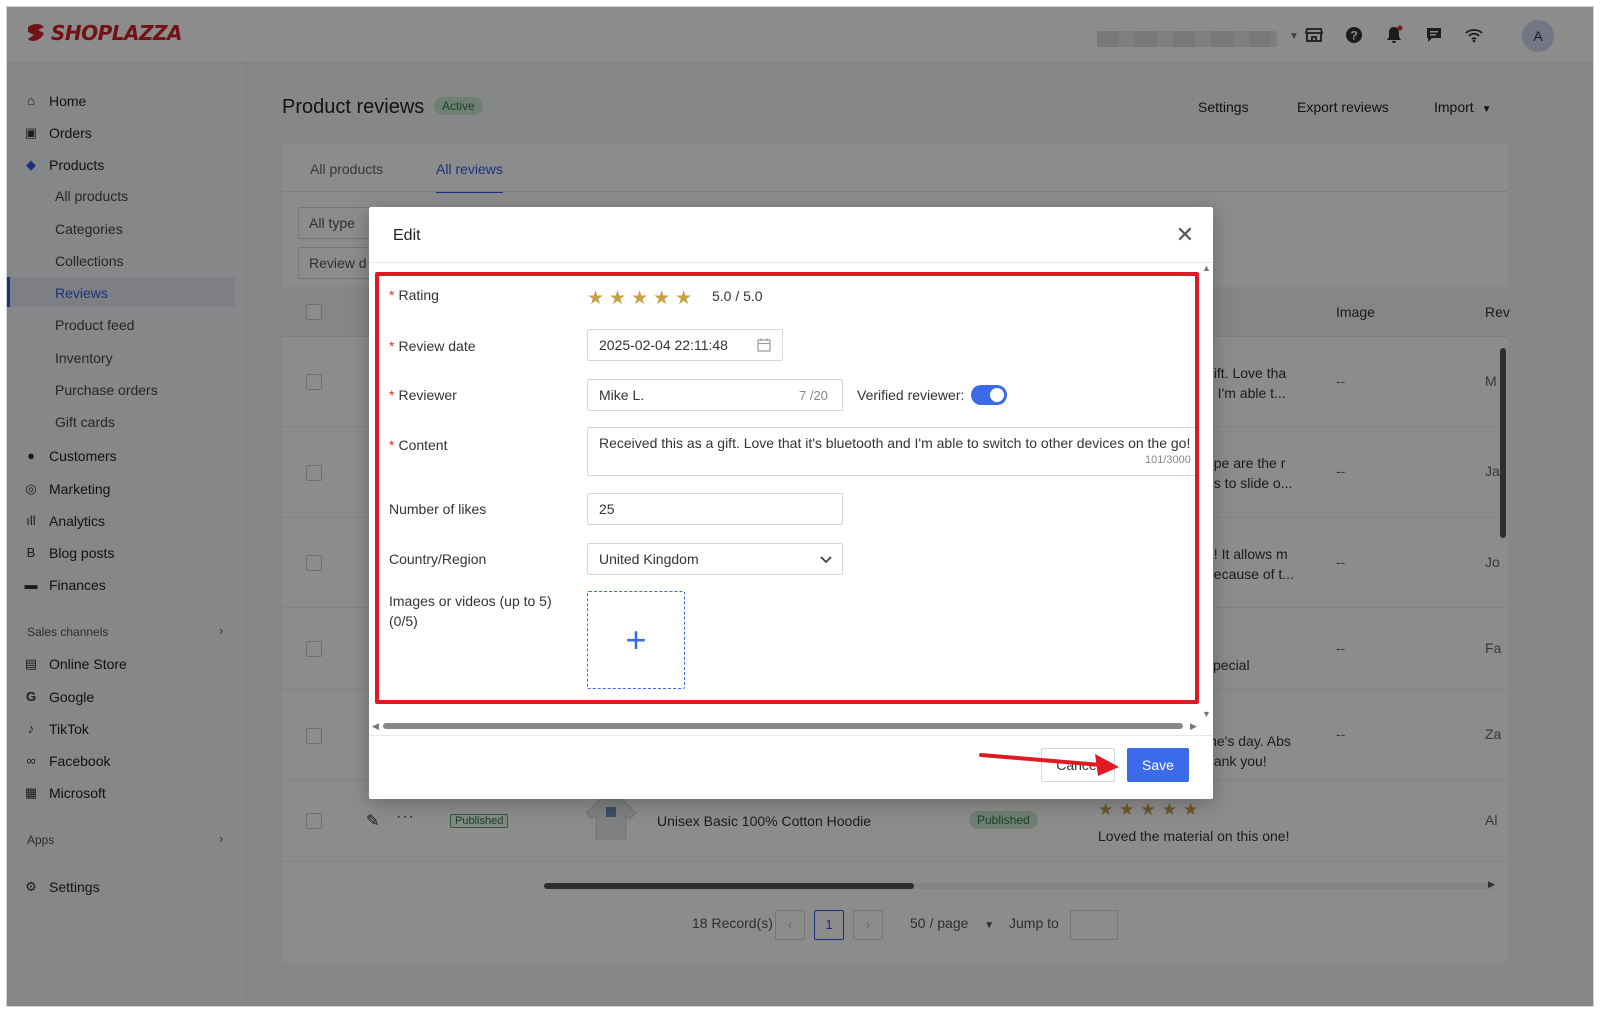 The width and height of the screenshot is (1600, 1013). What do you see at coordinates (1158, 765) in the screenshot?
I see `save-button: Save` at bounding box center [1158, 765].